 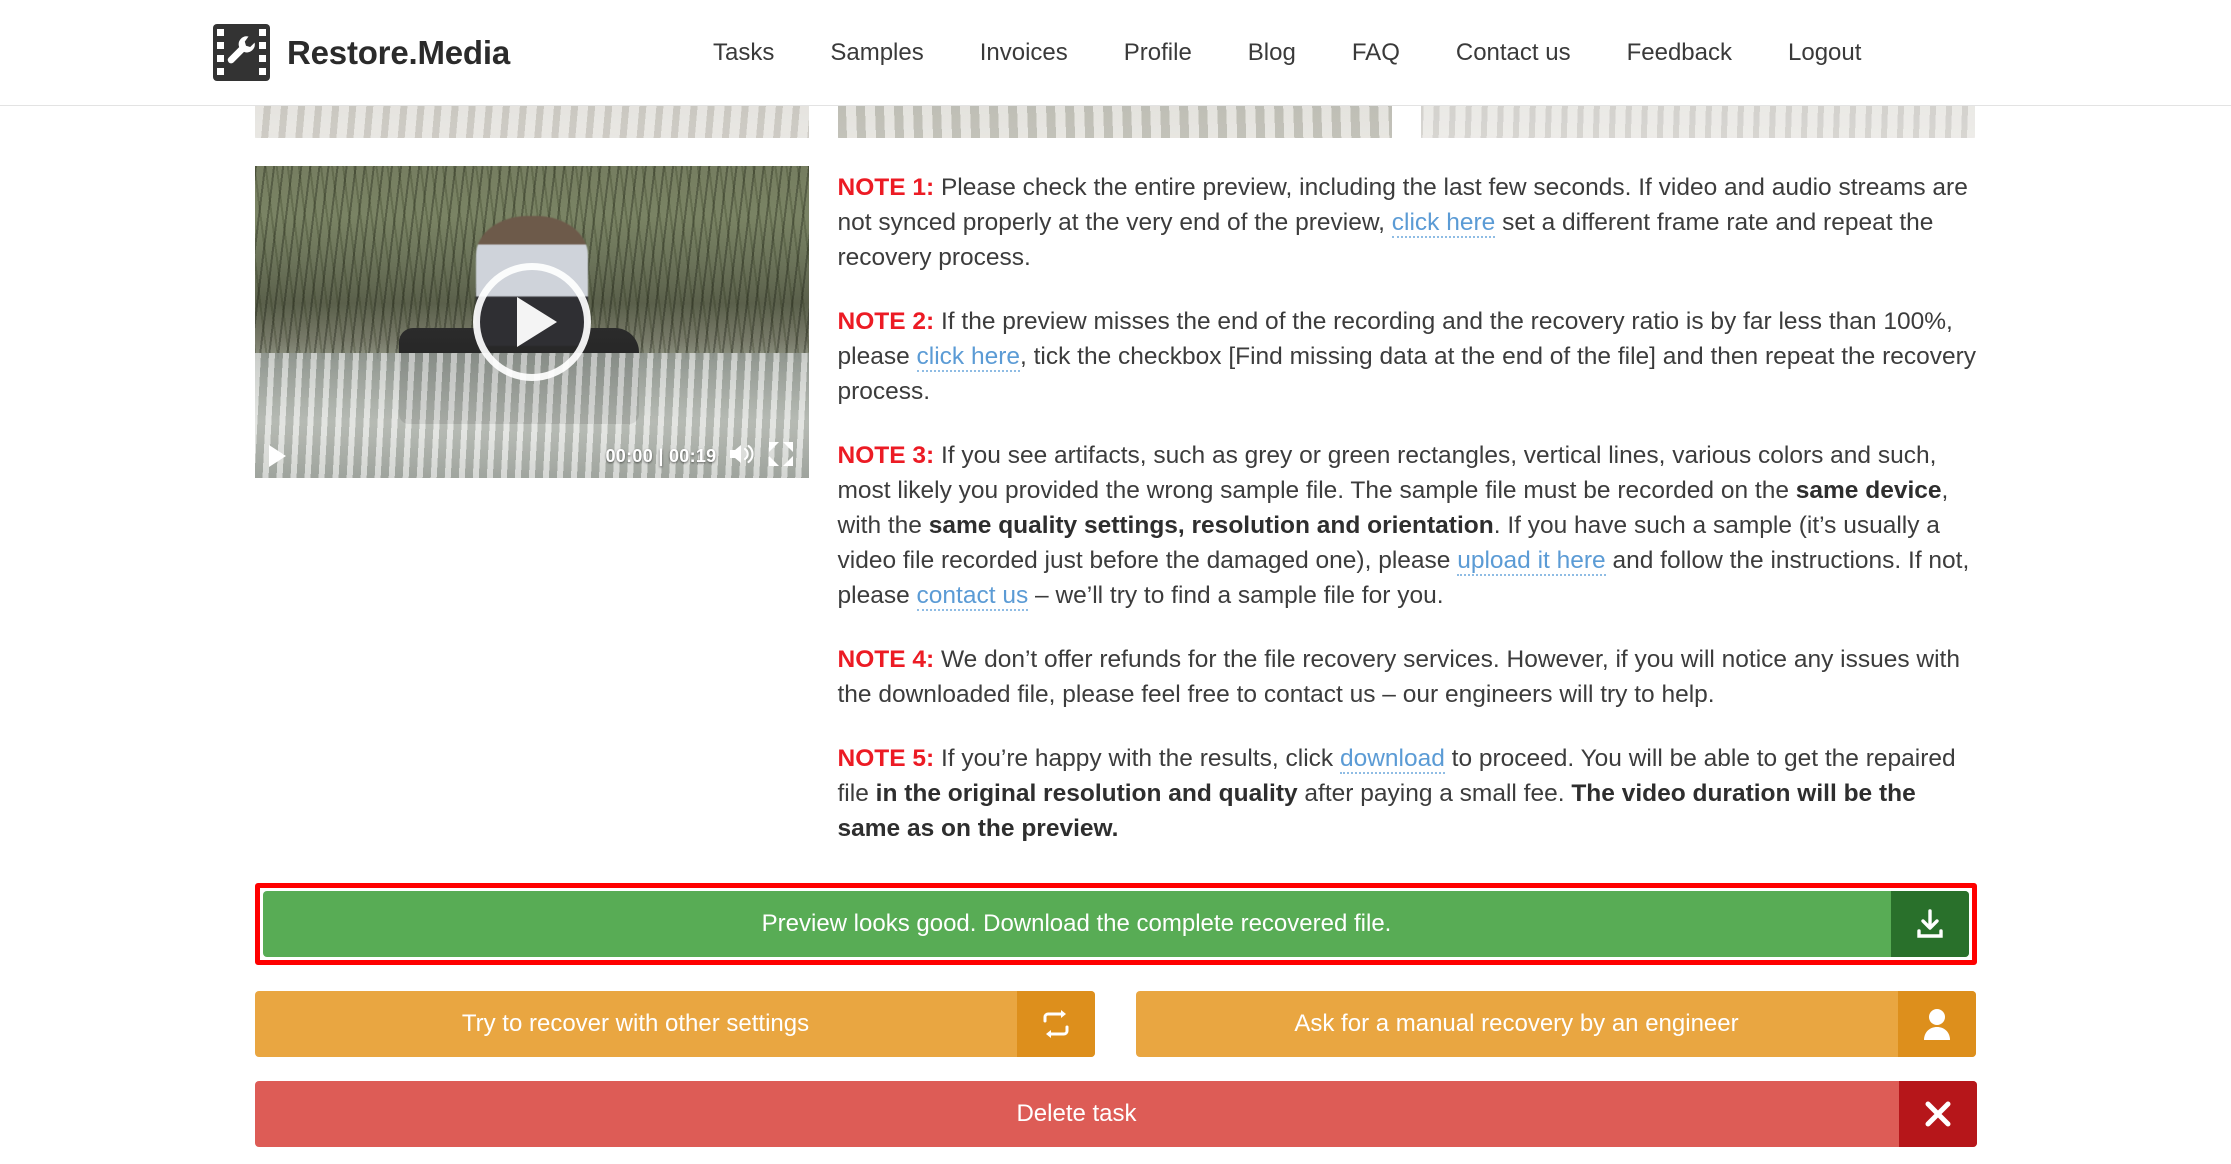 What do you see at coordinates (1929, 923) in the screenshot?
I see `download-icon` at bounding box center [1929, 923].